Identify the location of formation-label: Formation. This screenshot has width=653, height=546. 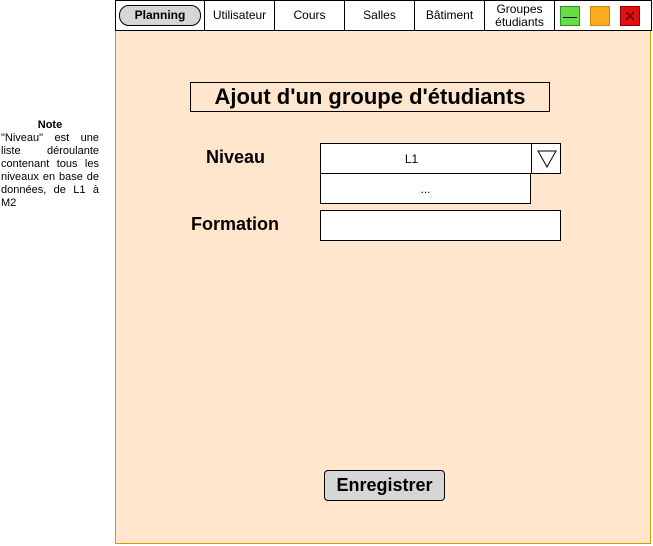
(235, 224).